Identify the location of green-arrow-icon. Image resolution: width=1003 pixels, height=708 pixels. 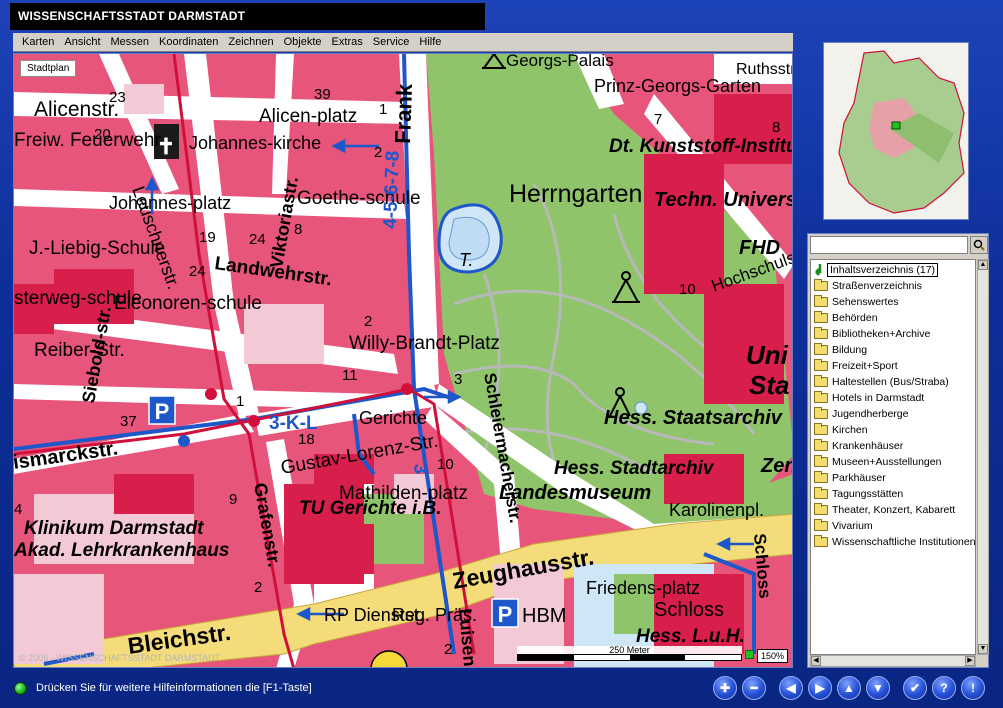
(818, 270).